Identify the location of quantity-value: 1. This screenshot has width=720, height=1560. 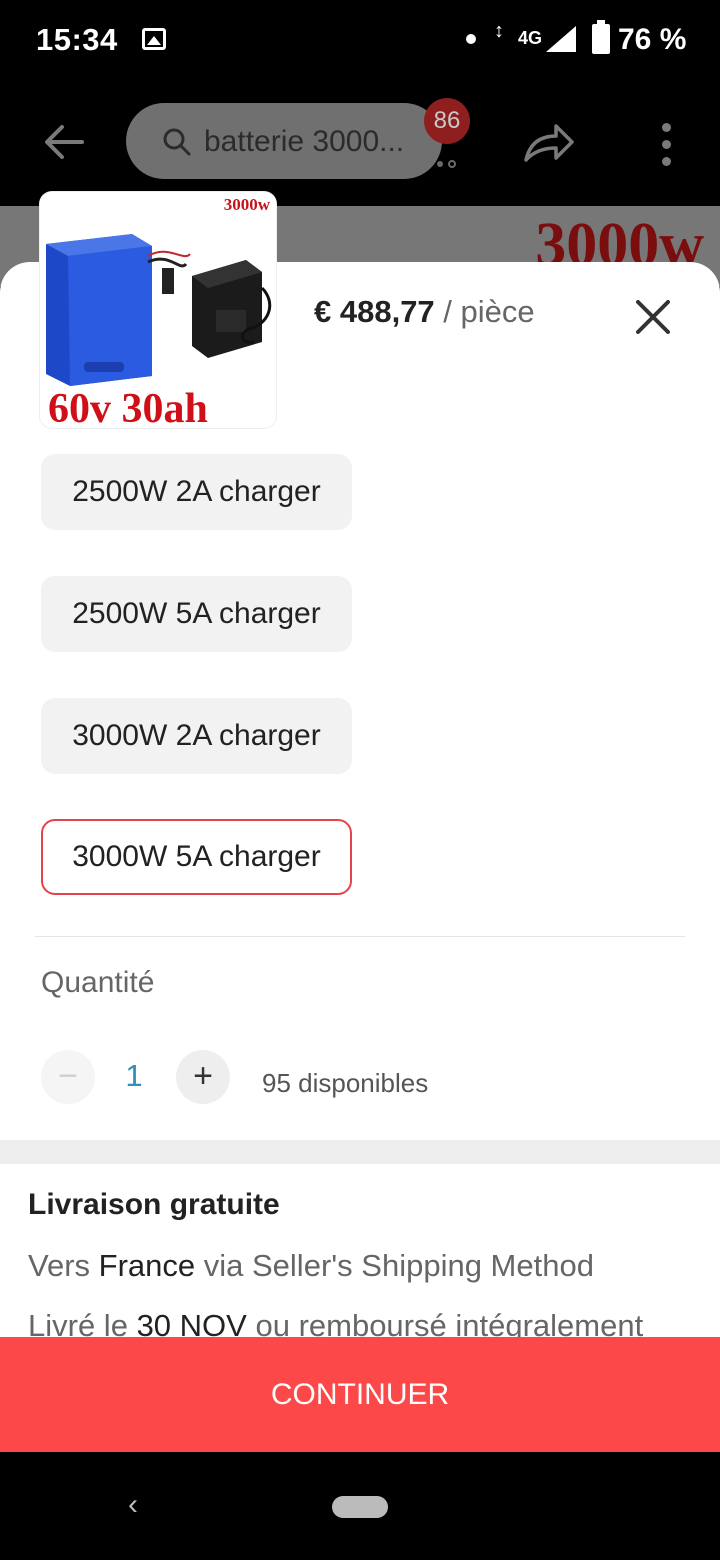
(134, 1076).